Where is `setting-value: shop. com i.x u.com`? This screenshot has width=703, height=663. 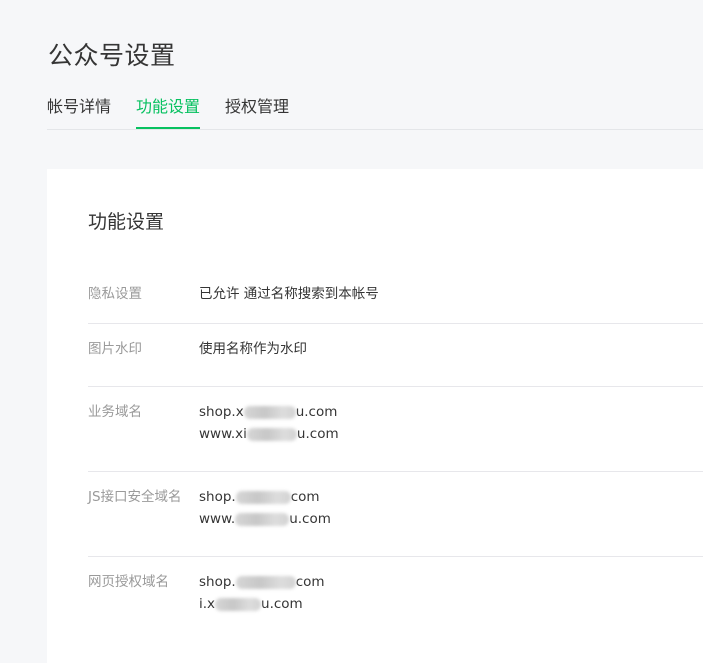 setting-value: shop. com i.x u.com is located at coordinates (262, 606).